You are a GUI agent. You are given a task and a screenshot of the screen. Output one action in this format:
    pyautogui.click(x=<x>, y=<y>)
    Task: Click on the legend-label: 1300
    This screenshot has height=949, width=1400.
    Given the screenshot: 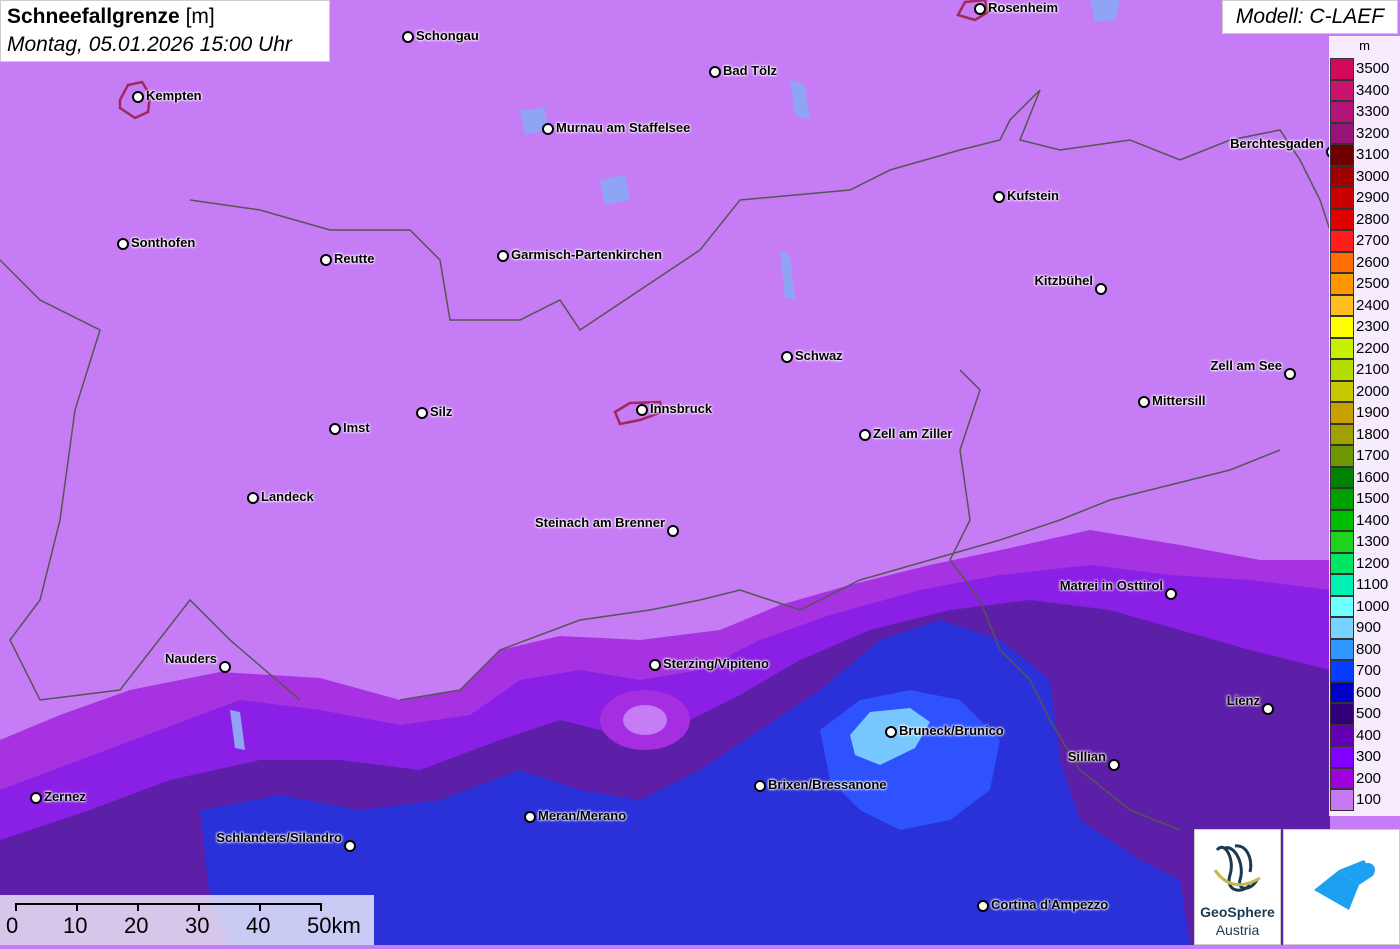 What is the action you would take?
    pyautogui.click(x=1373, y=541)
    